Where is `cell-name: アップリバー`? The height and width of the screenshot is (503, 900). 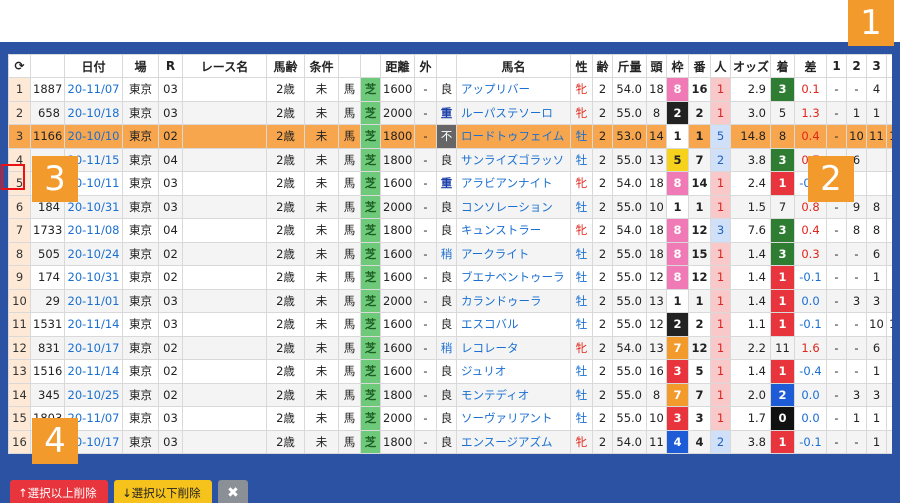 cell-name: アップリバー is located at coordinates (513, 89).